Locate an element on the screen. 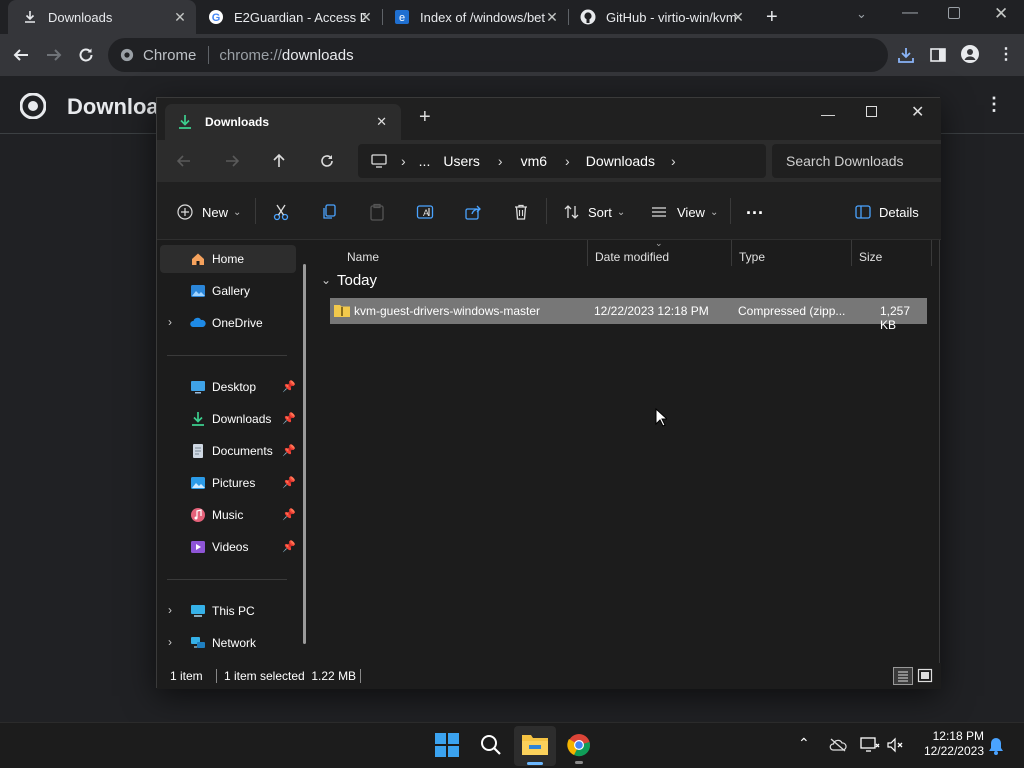 This screenshot has width=1024, height=768. browser-tab-downloads: Downloads ✕ is located at coordinates (102, 17).